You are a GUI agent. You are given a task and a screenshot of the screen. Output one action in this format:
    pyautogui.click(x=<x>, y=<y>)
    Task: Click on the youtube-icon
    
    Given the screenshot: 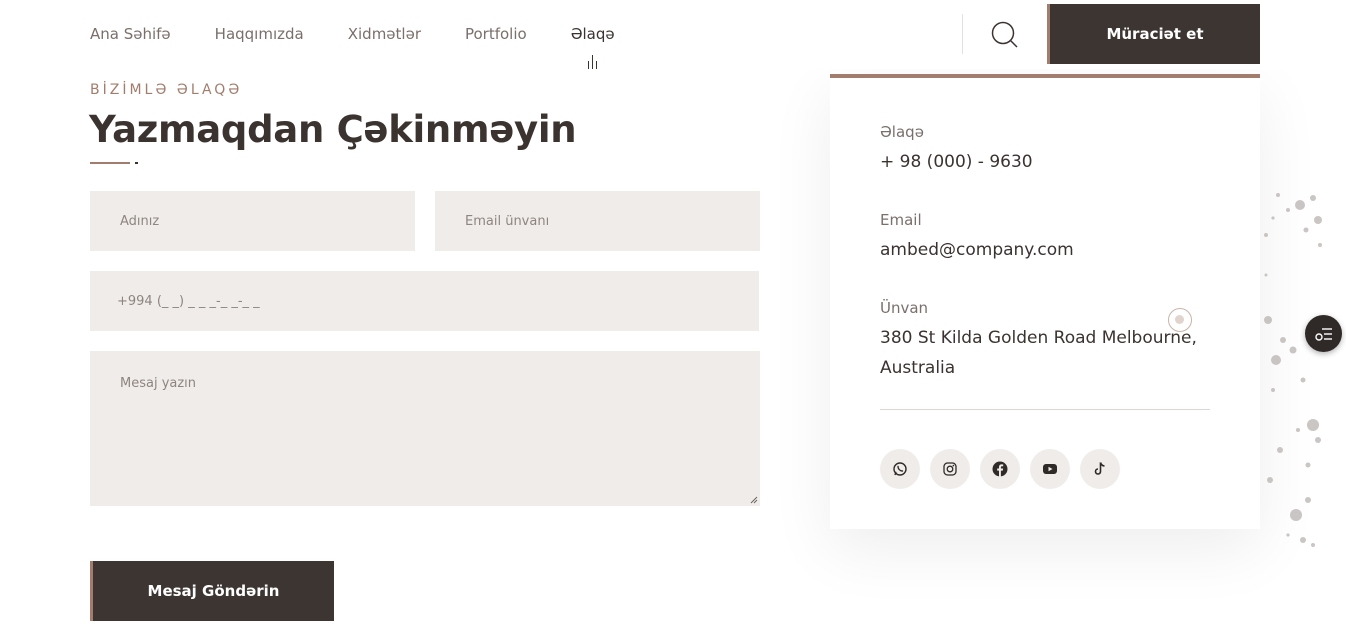 What is the action you would take?
    pyautogui.click(x=1050, y=469)
    